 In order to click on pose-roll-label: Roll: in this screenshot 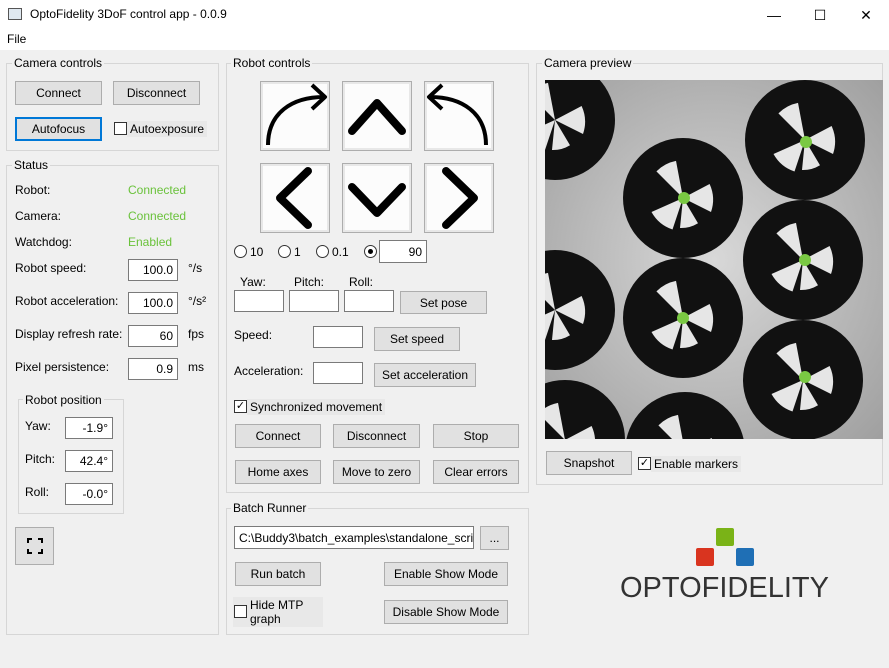, I will do `click(361, 282)`.